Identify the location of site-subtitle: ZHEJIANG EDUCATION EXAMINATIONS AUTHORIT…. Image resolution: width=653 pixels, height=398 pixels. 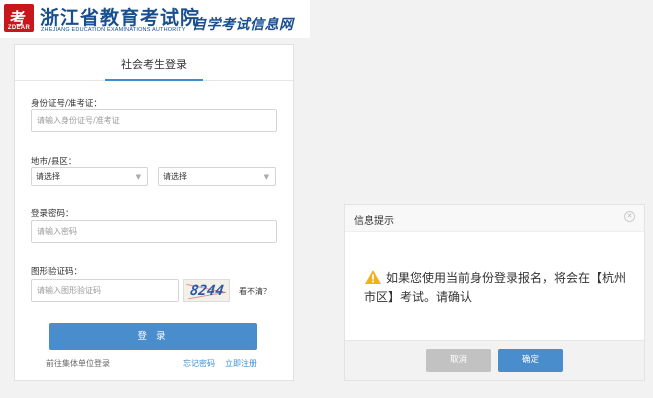
(113, 30).